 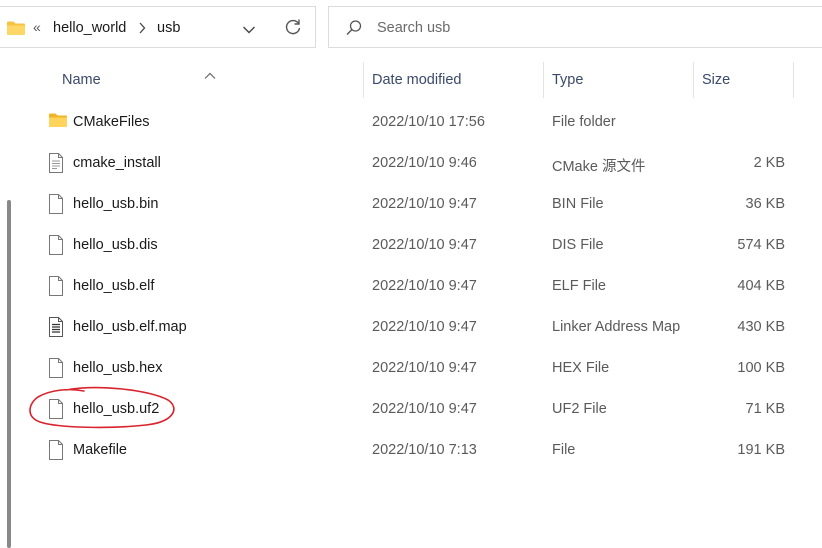 I want to click on search-icon, so click(x=354, y=30).